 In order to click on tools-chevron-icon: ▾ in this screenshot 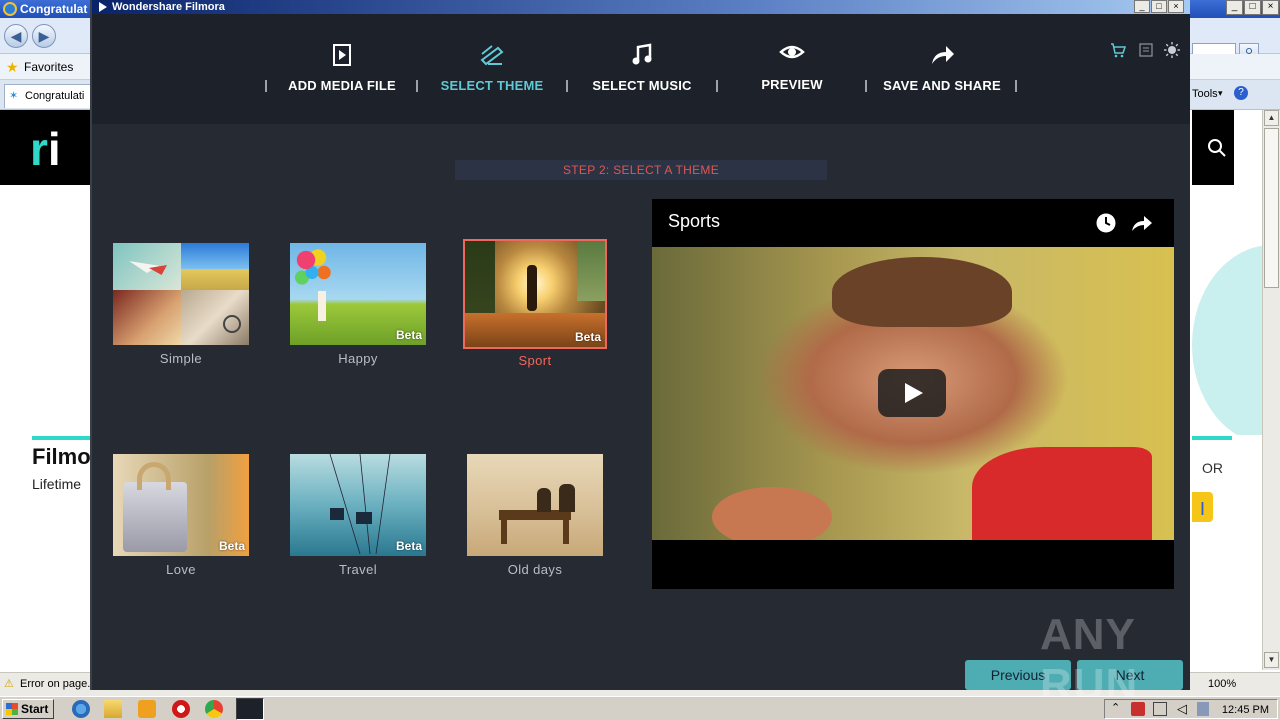, I will do `click(1220, 93)`.